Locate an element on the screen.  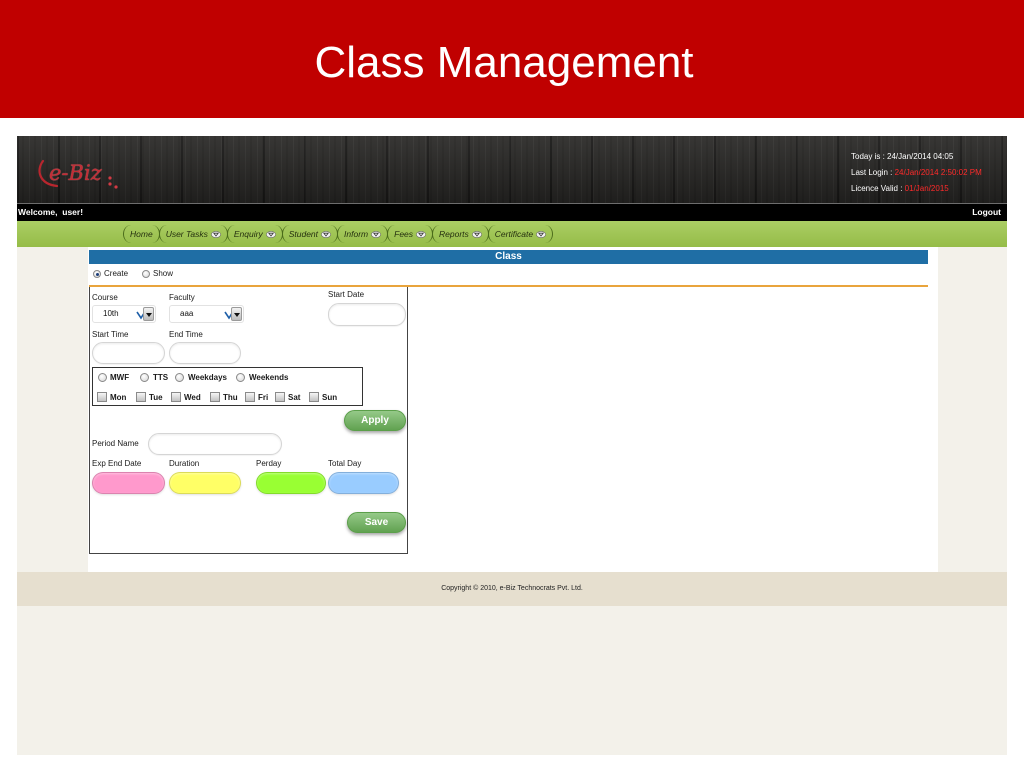
logo: e-Biz is located at coordinates (82, 176).